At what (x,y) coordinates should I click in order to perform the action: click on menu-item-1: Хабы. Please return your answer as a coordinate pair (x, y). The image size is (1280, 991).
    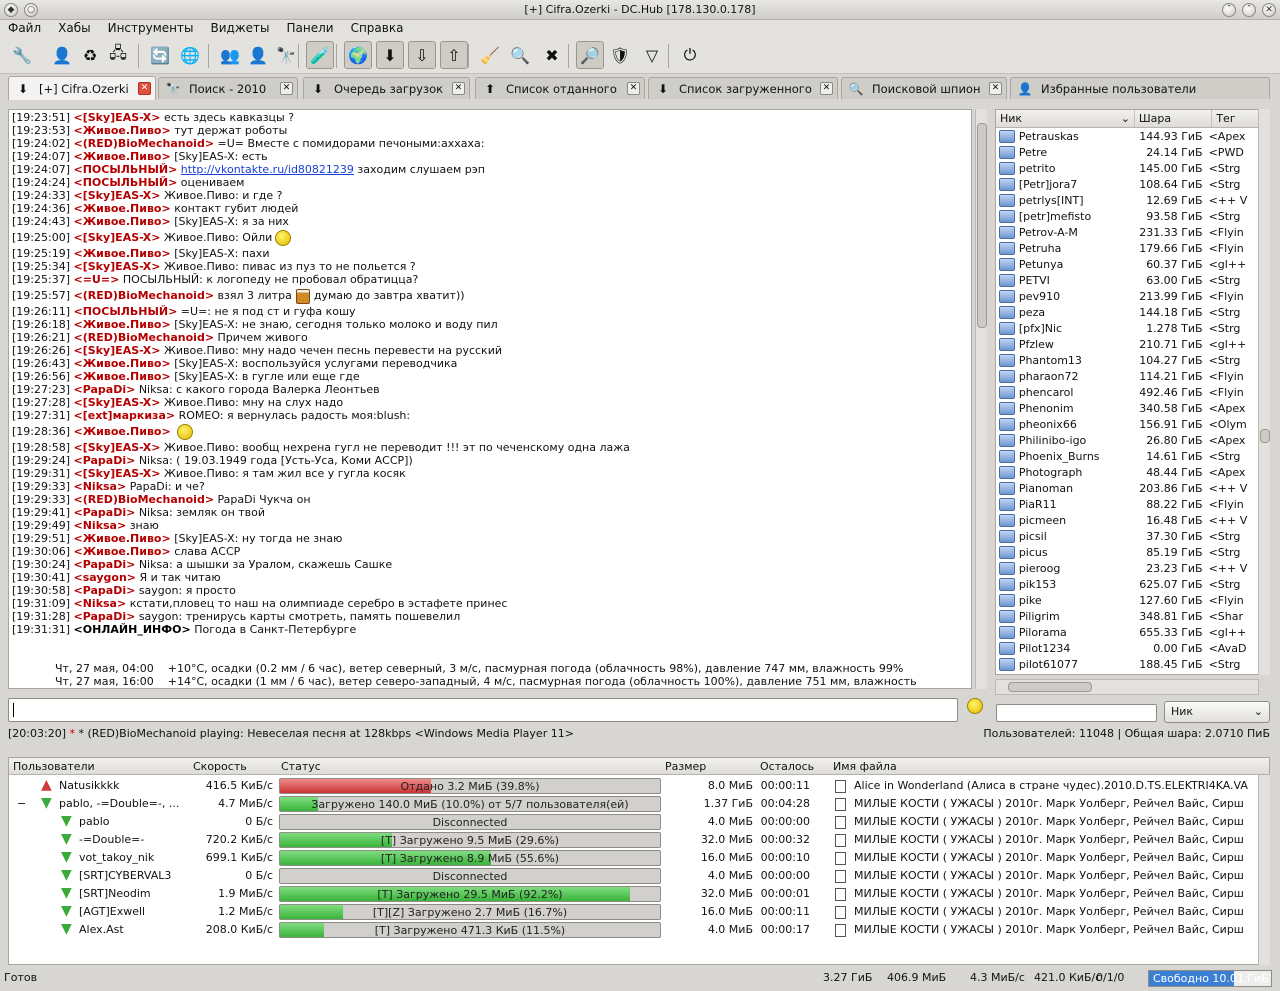
    Looking at the image, I should click on (74, 27).